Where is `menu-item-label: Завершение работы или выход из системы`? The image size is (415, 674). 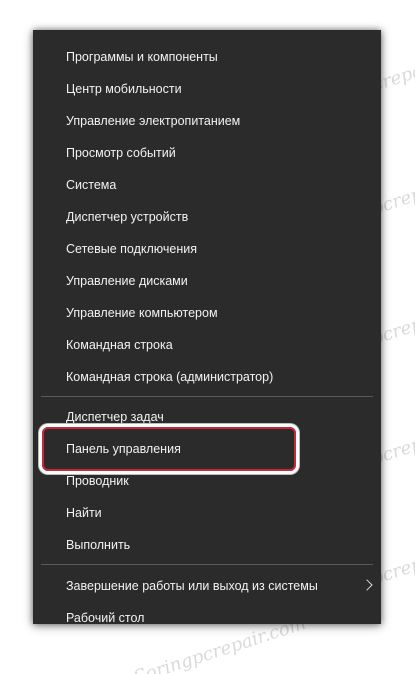
menu-item-label: Завершение работы или выход из системы is located at coordinates (192, 586).